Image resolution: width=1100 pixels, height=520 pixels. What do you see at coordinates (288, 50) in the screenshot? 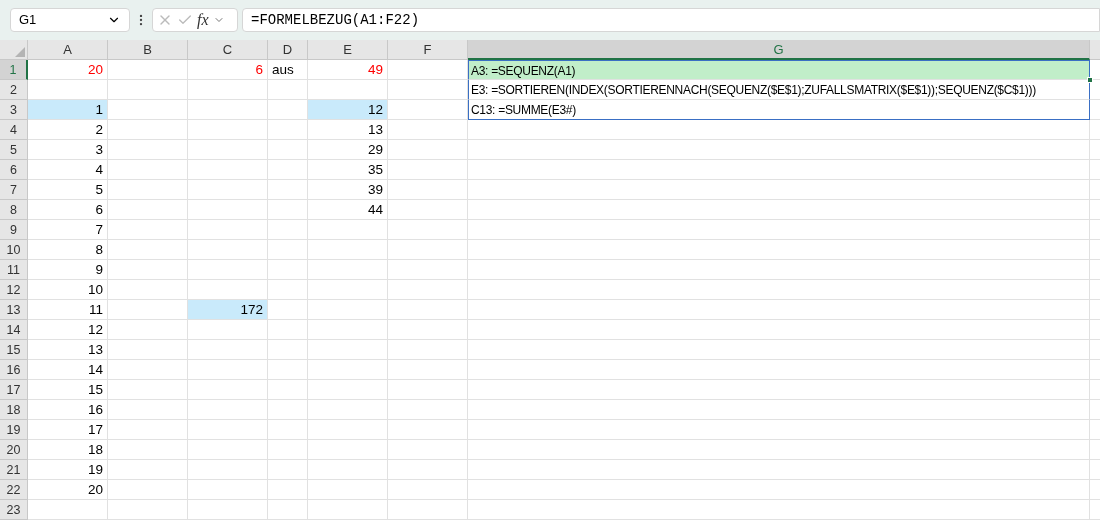
I see `column-header: D` at bounding box center [288, 50].